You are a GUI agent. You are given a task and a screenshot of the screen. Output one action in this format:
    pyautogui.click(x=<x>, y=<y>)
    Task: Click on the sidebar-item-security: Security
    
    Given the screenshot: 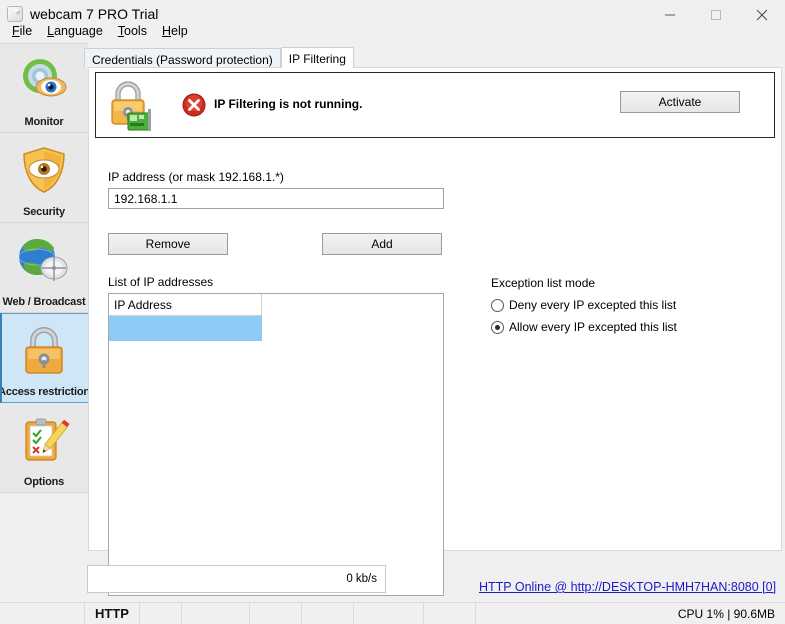 What is the action you would take?
    pyautogui.click(x=44, y=178)
    